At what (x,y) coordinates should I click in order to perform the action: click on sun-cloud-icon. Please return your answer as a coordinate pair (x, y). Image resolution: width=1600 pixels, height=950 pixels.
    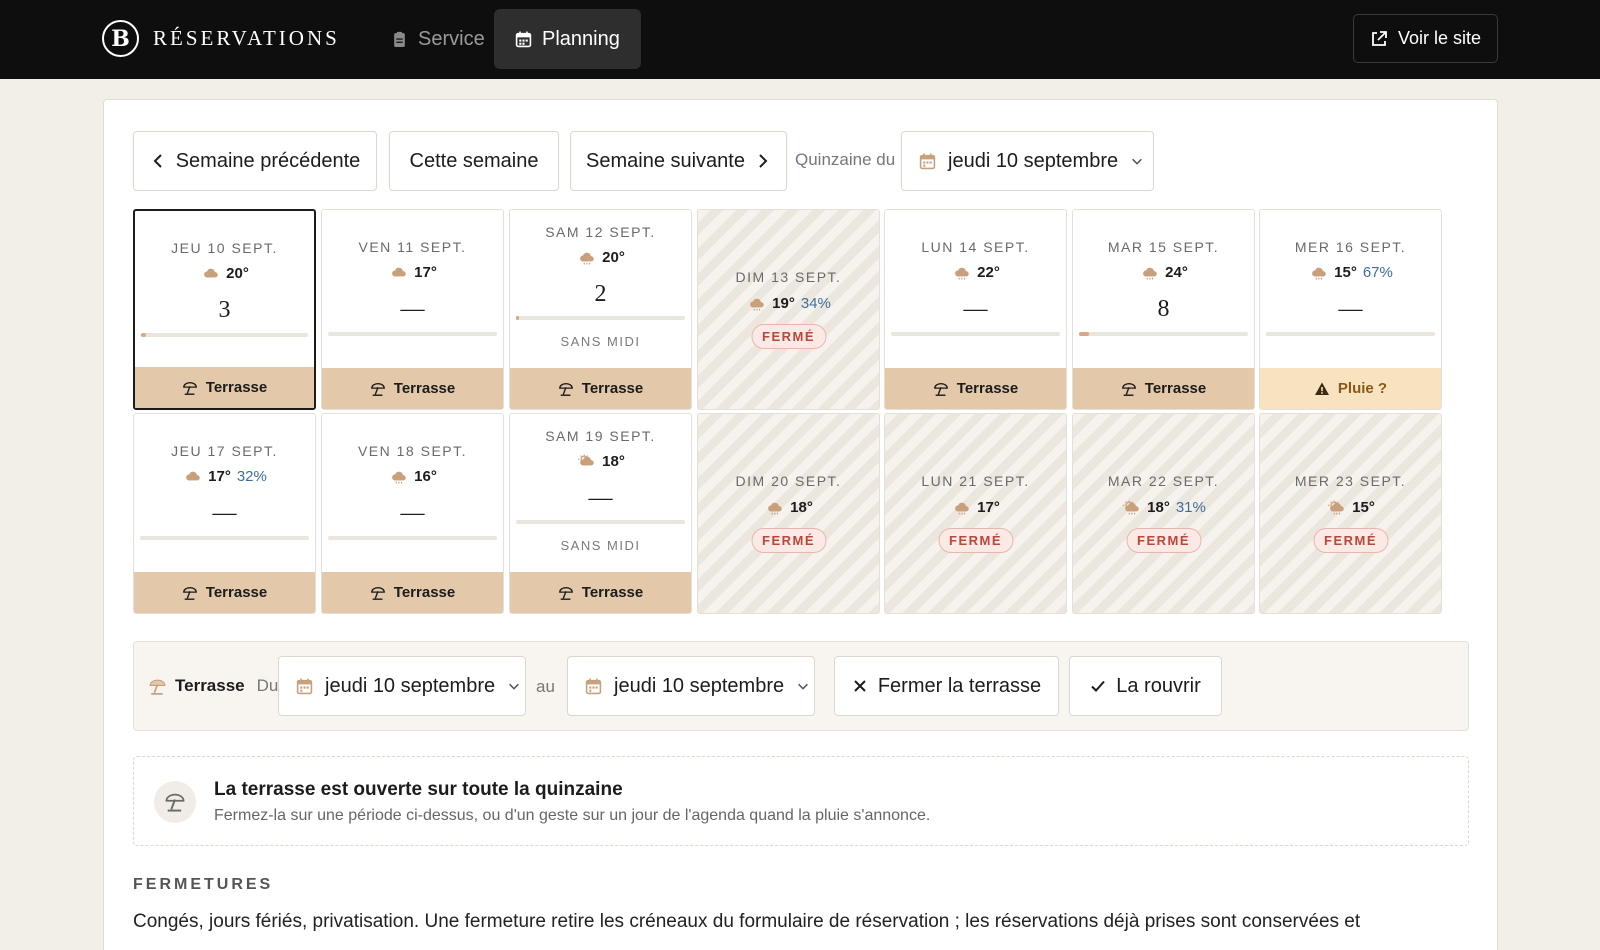
    Looking at the image, I should click on (586, 460).